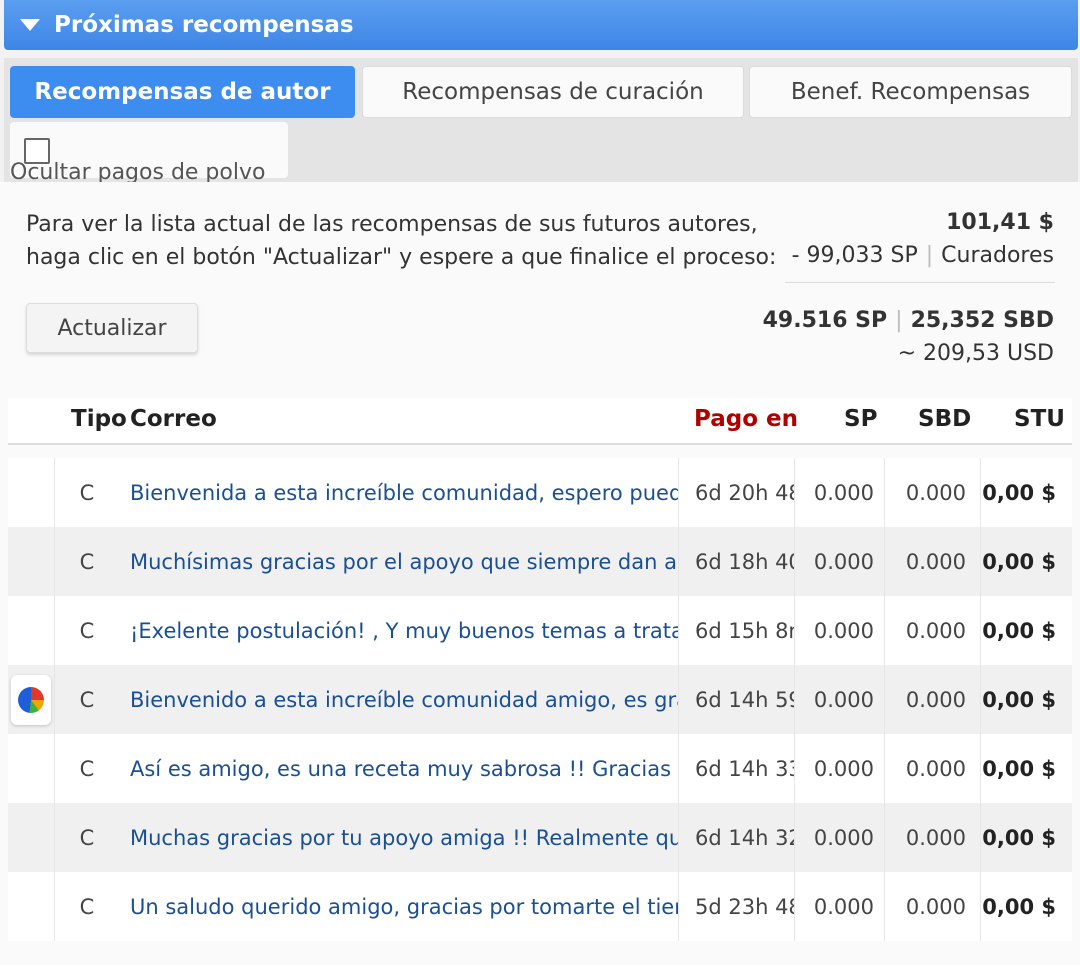  What do you see at coordinates (736, 630) in the screenshot?
I see `row-payout-time: 6d 15h 8m` at bounding box center [736, 630].